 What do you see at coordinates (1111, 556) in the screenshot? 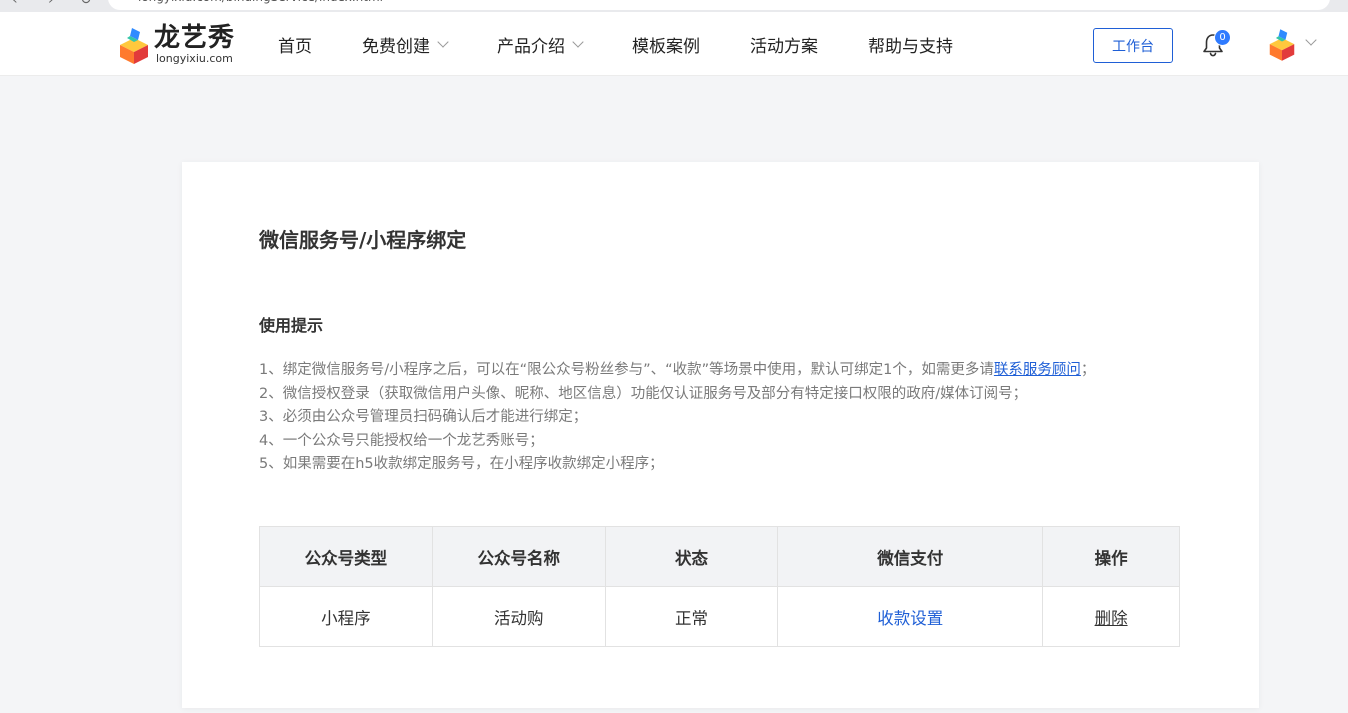
I see `column-header-action: 操作` at bounding box center [1111, 556].